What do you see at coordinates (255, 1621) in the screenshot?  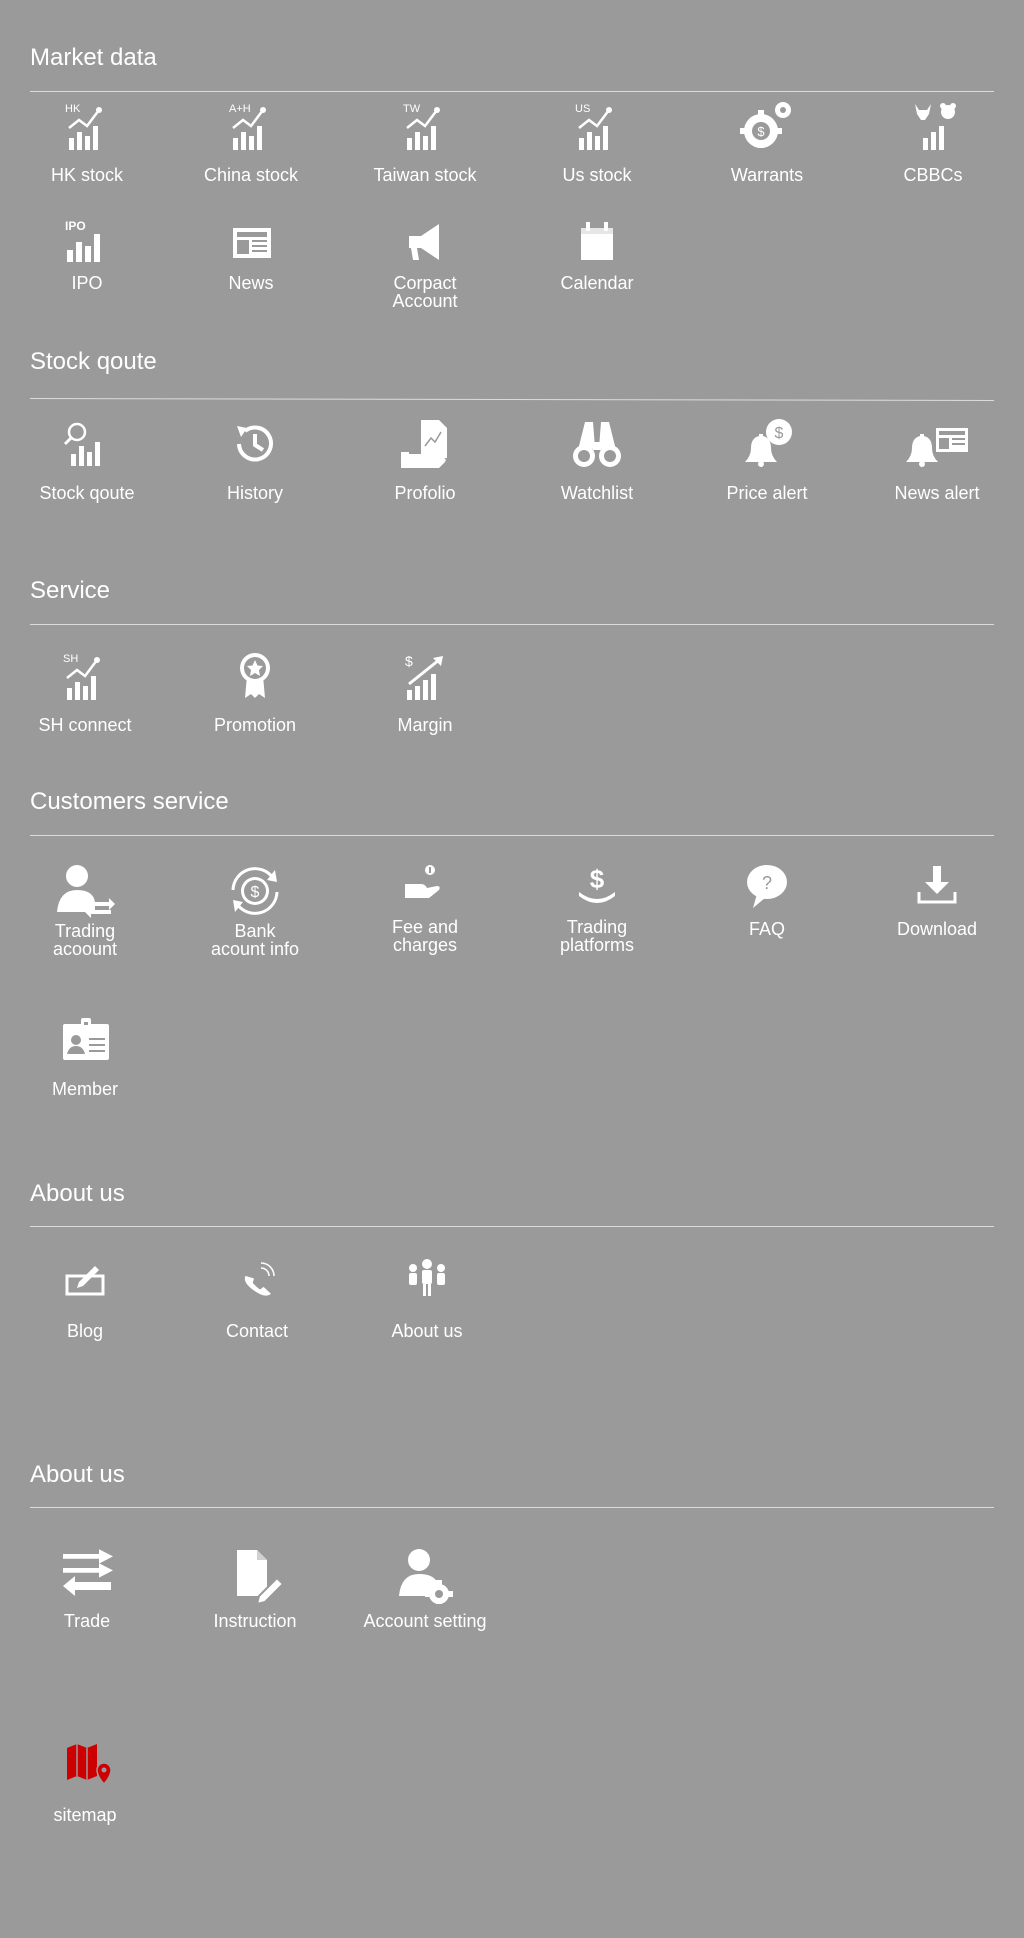 I see `menu-item-label: Instruction` at bounding box center [255, 1621].